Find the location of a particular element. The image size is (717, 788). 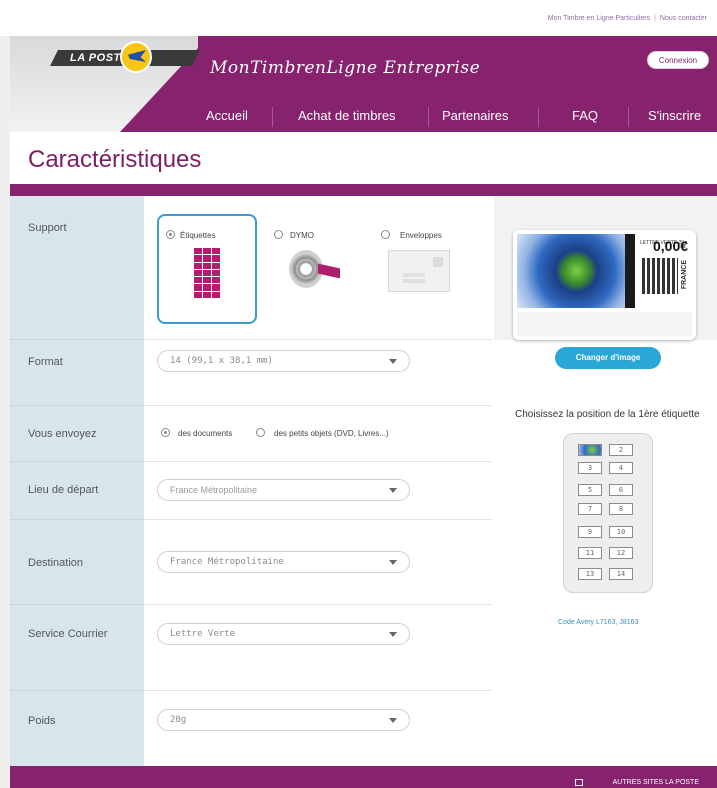

service-select-value: Lettre Verte is located at coordinates (203, 634).